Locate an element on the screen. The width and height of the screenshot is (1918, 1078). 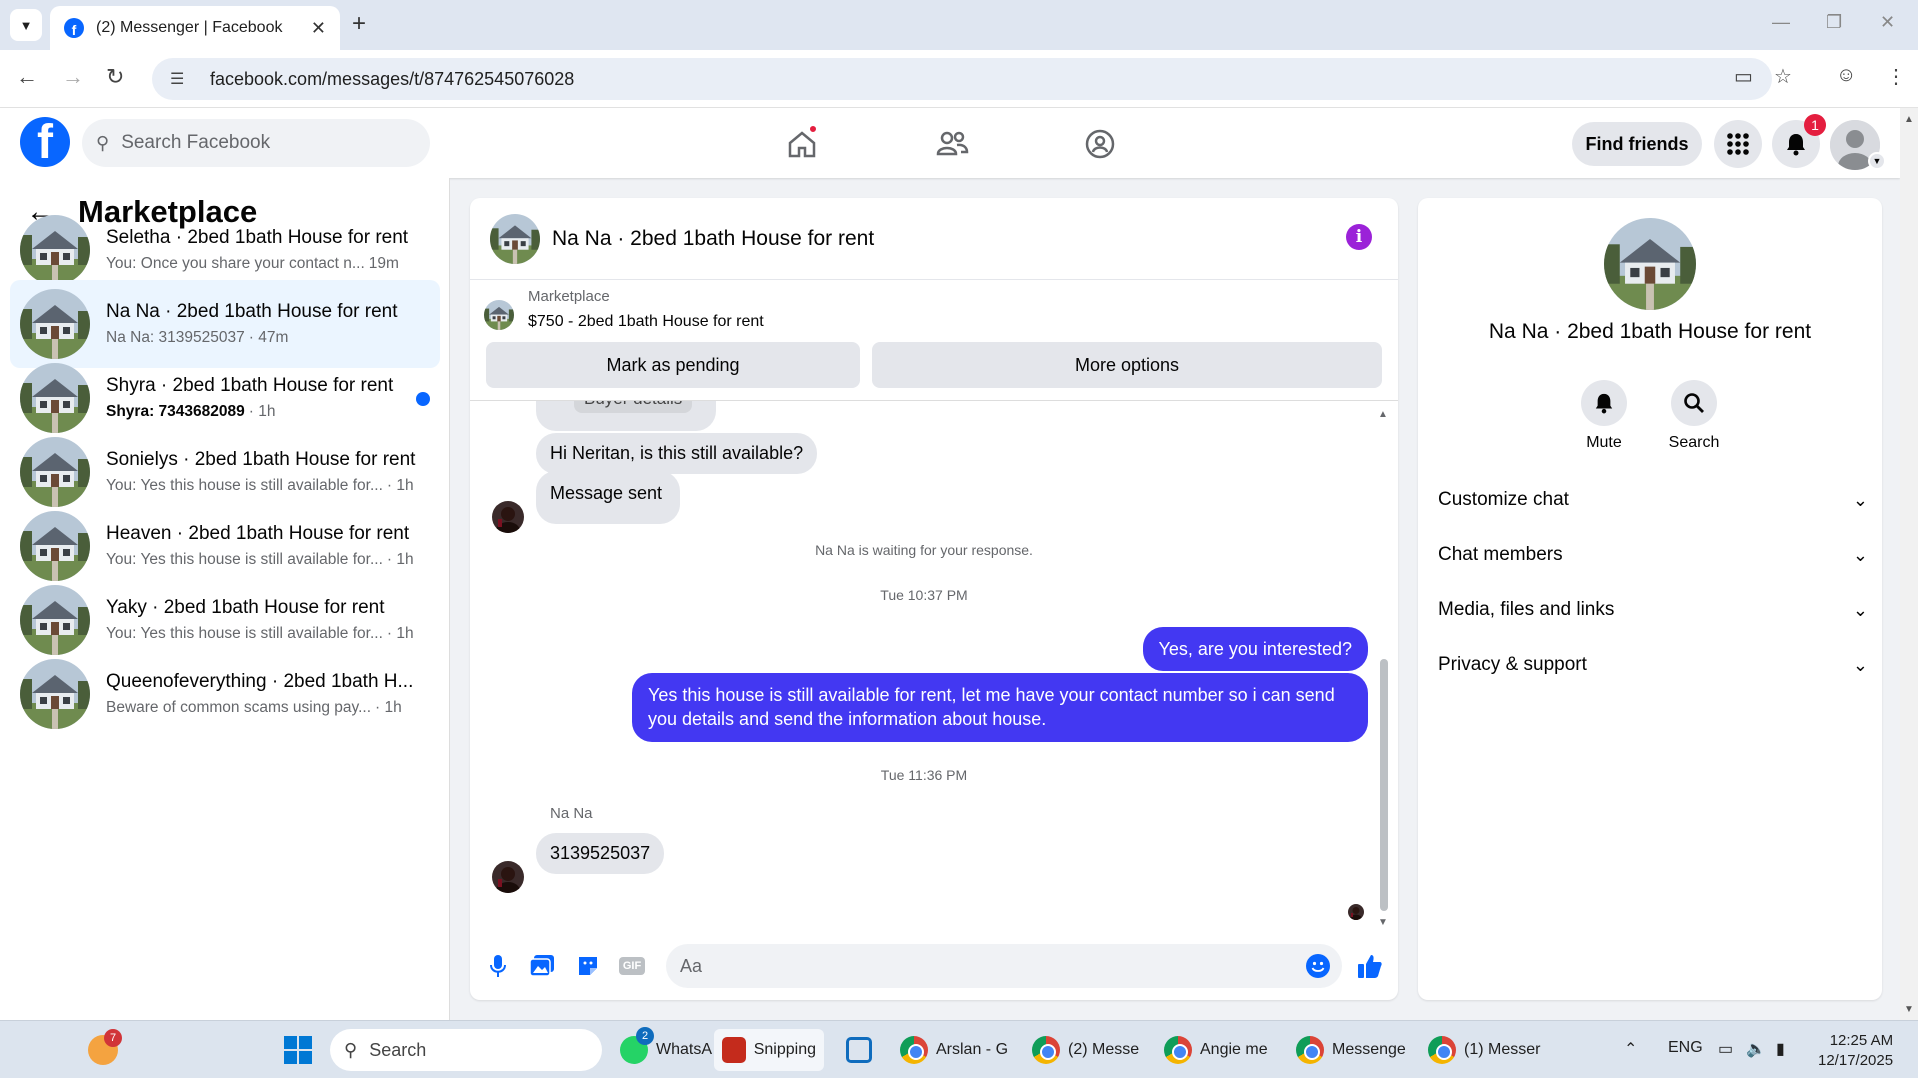
scrollbar-thumb is located at coordinates (1384, 785).